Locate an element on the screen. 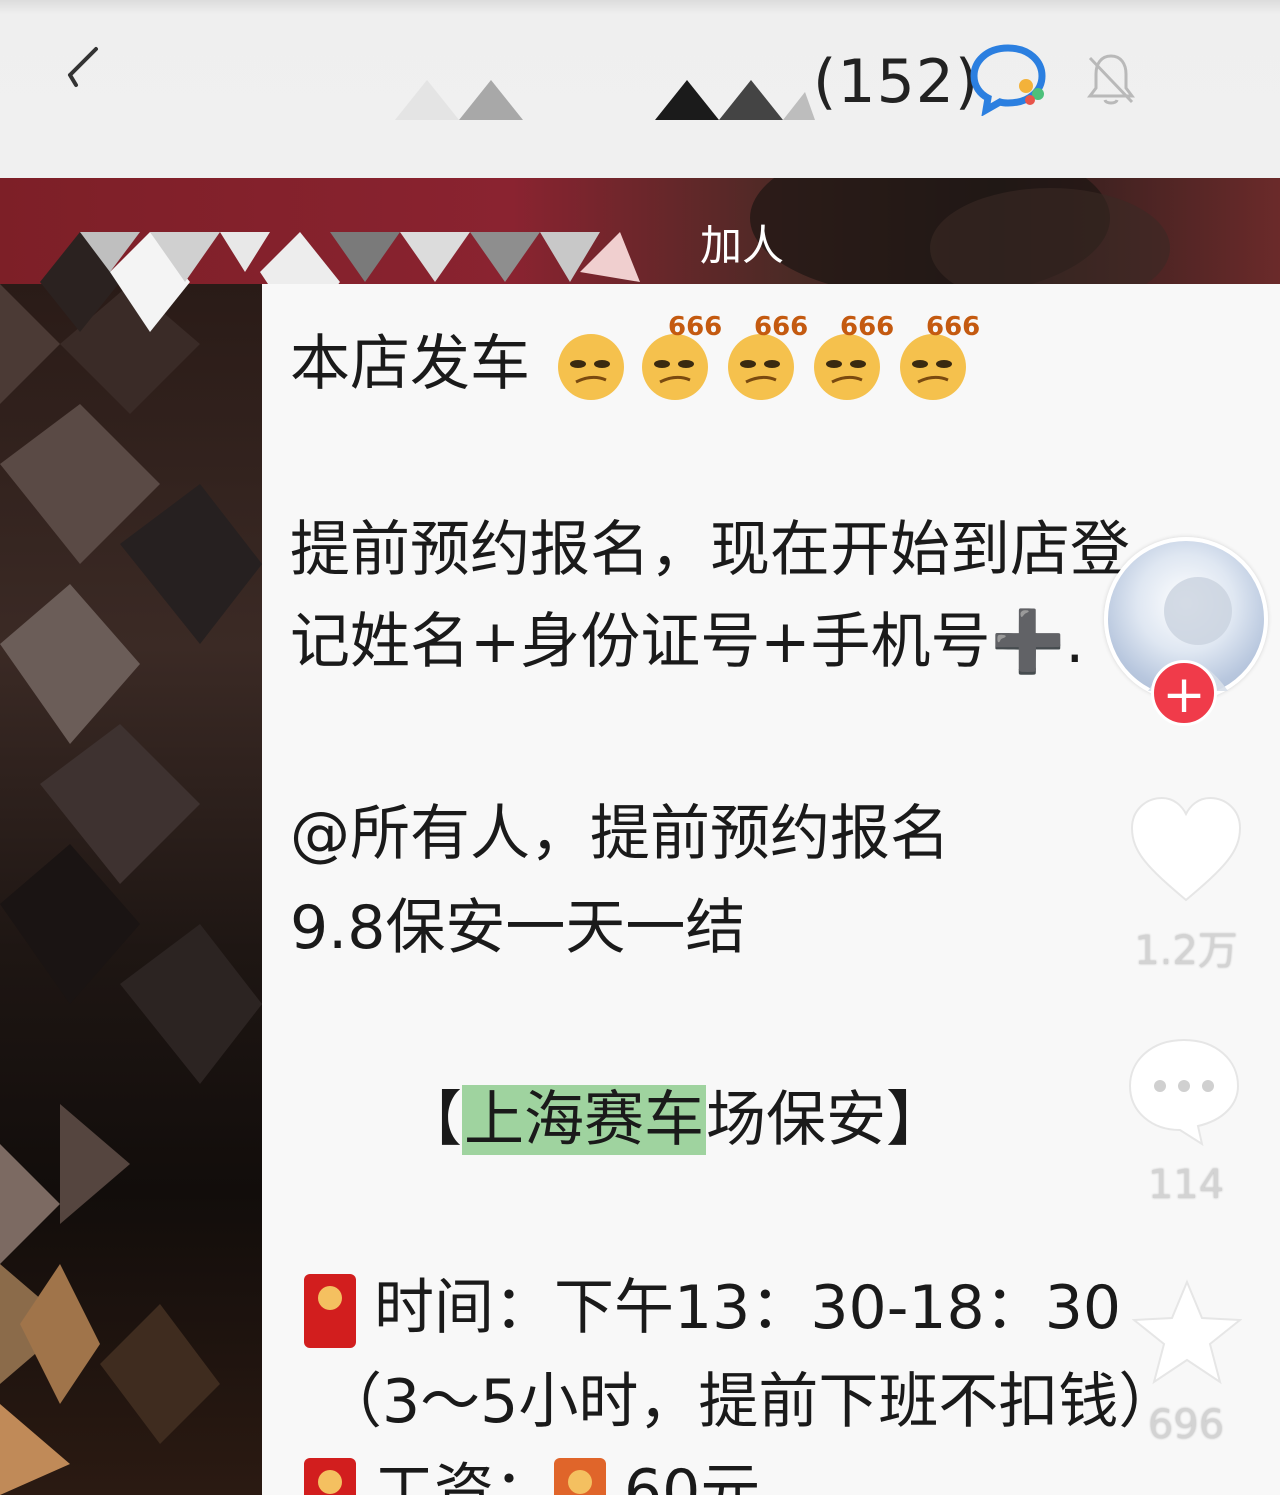  job-title-close-bracket: 】 is located at coordinates (916, 1120).